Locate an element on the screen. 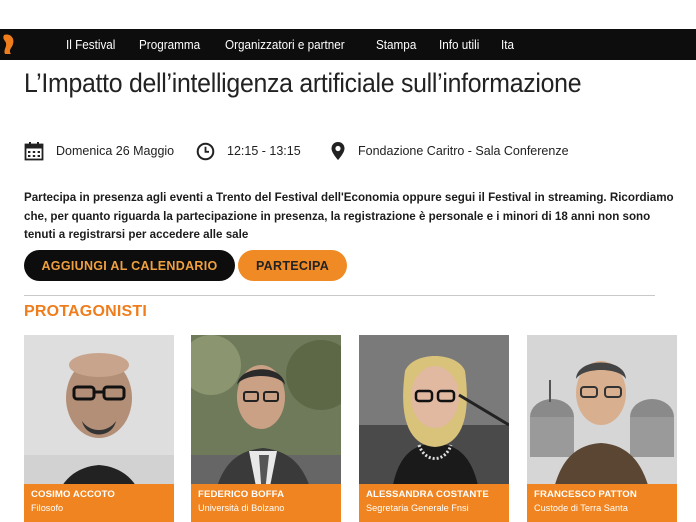 The width and height of the screenshot is (696, 522). event-date: Domenica 26 Maggio is located at coordinates (99, 151).